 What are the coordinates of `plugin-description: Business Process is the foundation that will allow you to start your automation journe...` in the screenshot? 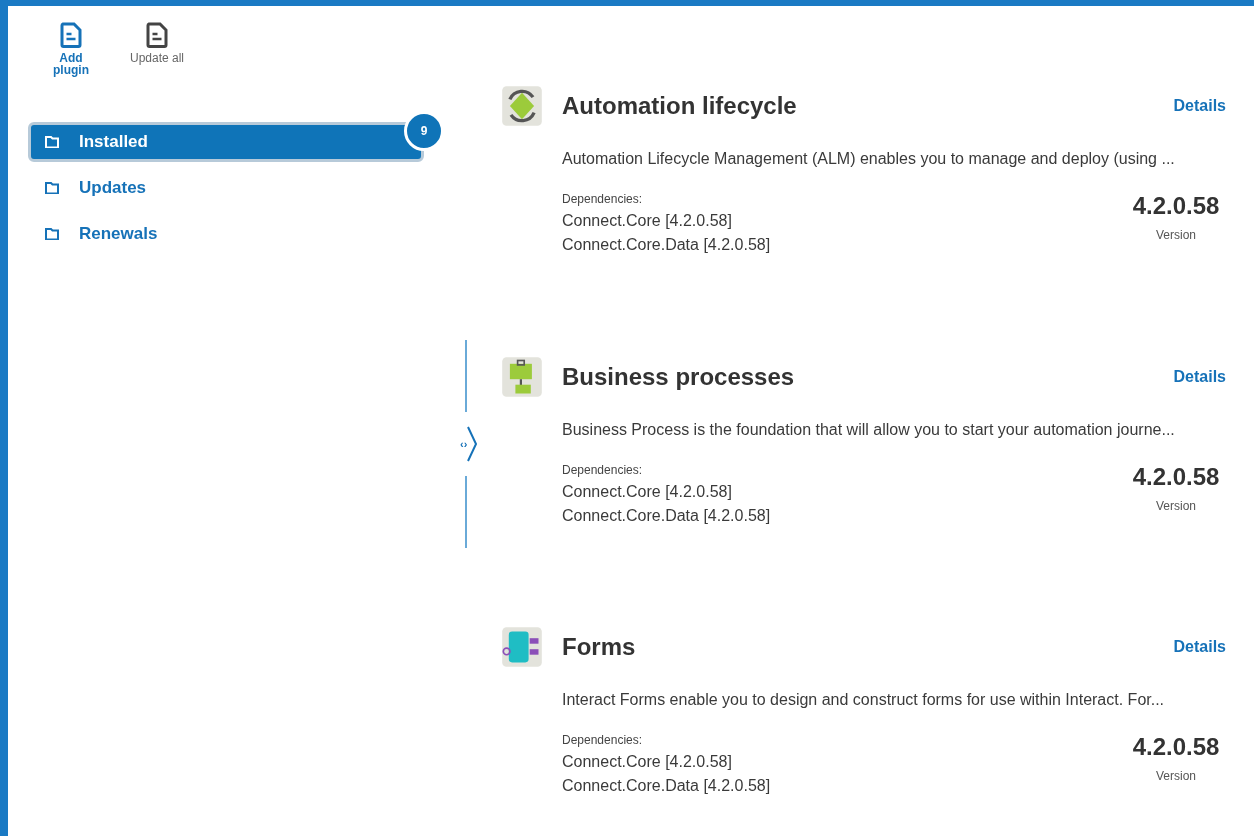 It's located at (869, 429).